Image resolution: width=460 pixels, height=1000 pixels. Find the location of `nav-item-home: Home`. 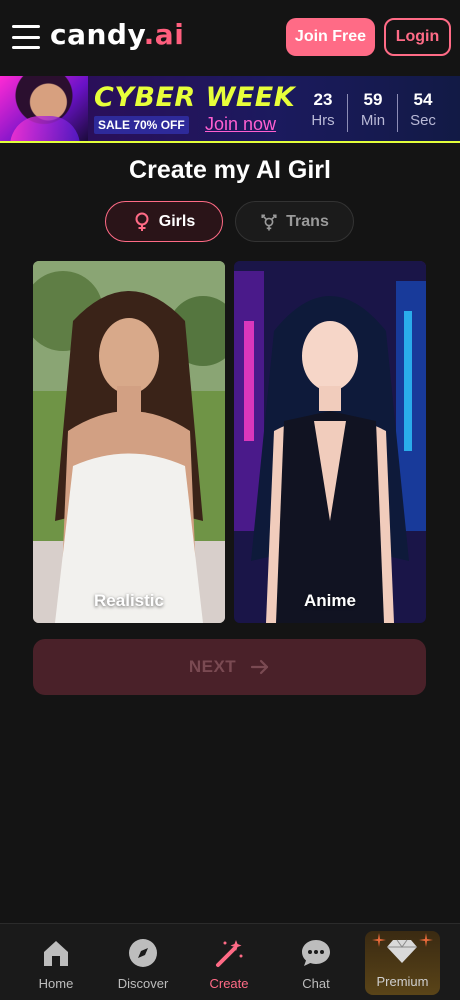

nav-item-home: Home is located at coordinates (56, 963).